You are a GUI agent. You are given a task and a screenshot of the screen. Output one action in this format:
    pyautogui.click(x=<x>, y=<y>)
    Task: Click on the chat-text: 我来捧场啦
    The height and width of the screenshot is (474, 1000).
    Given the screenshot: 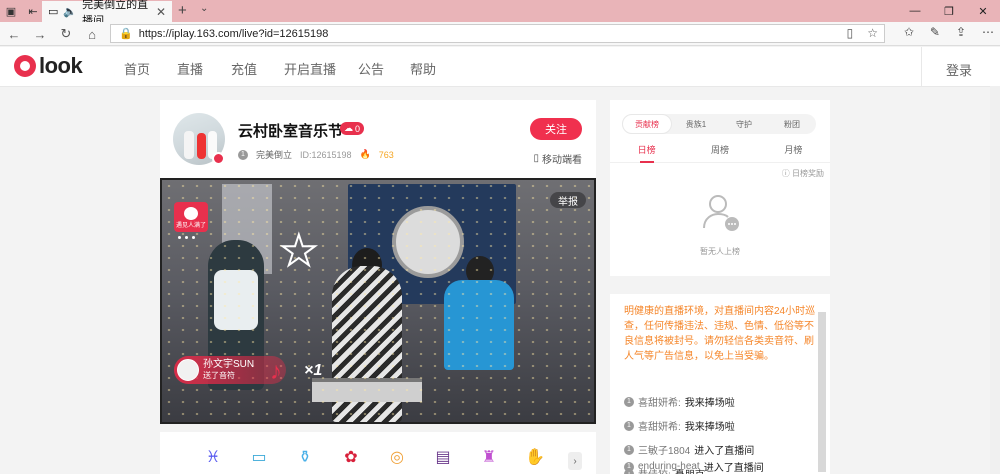 What is the action you would take?
    pyautogui.click(x=709, y=403)
    